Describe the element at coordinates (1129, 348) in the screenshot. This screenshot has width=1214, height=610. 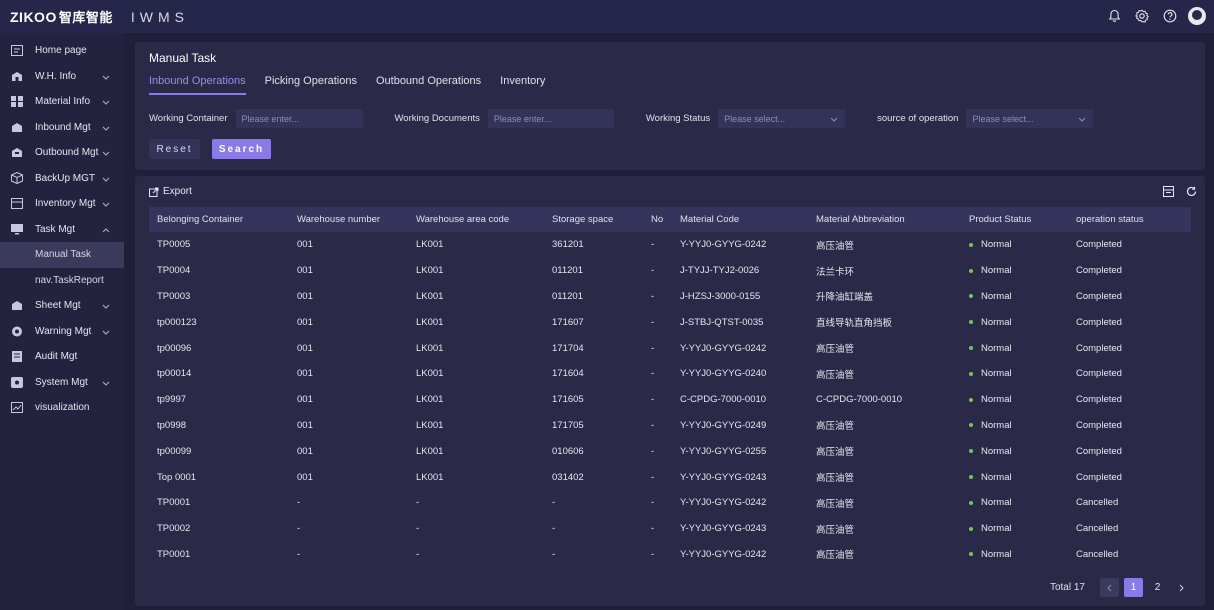
I see `operation-status-cell: Completed` at that location.